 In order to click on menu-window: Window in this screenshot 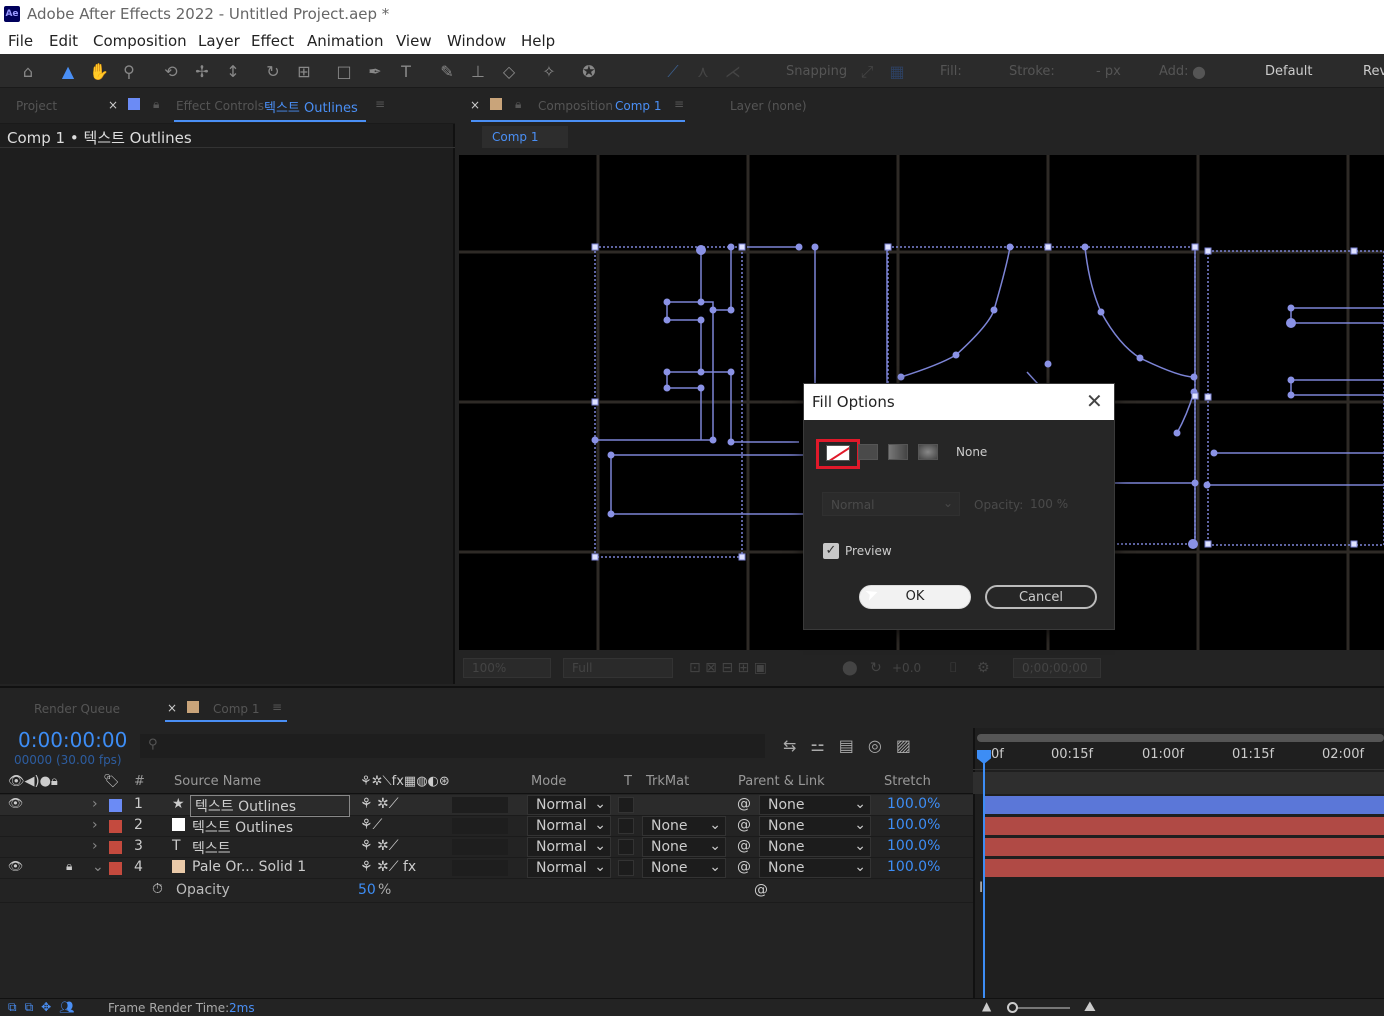, I will do `click(476, 41)`.